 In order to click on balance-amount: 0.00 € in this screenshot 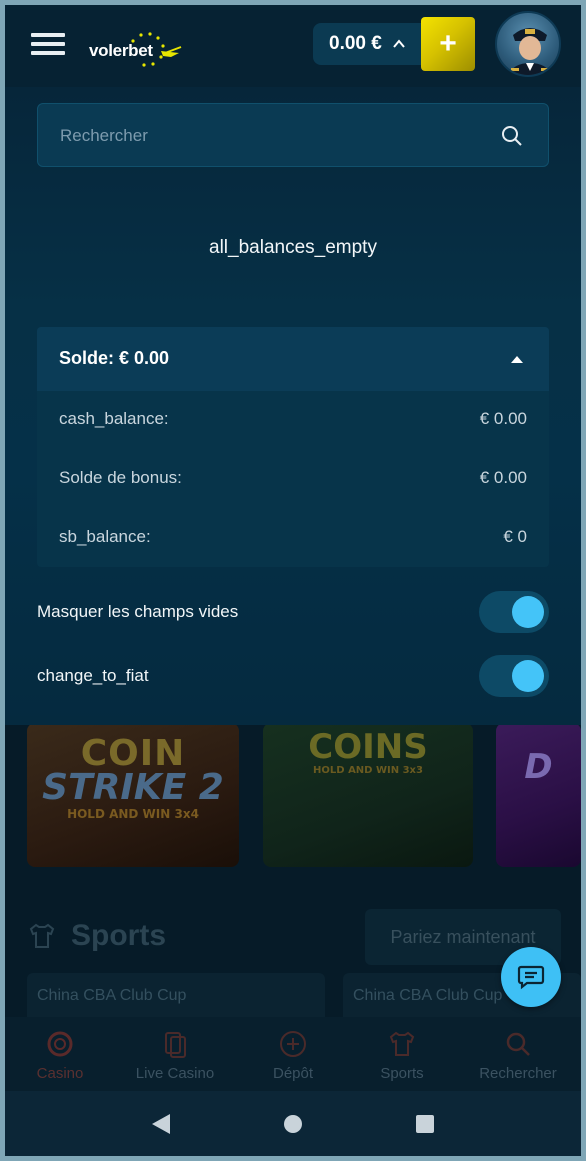, I will do `click(355, 43)`.